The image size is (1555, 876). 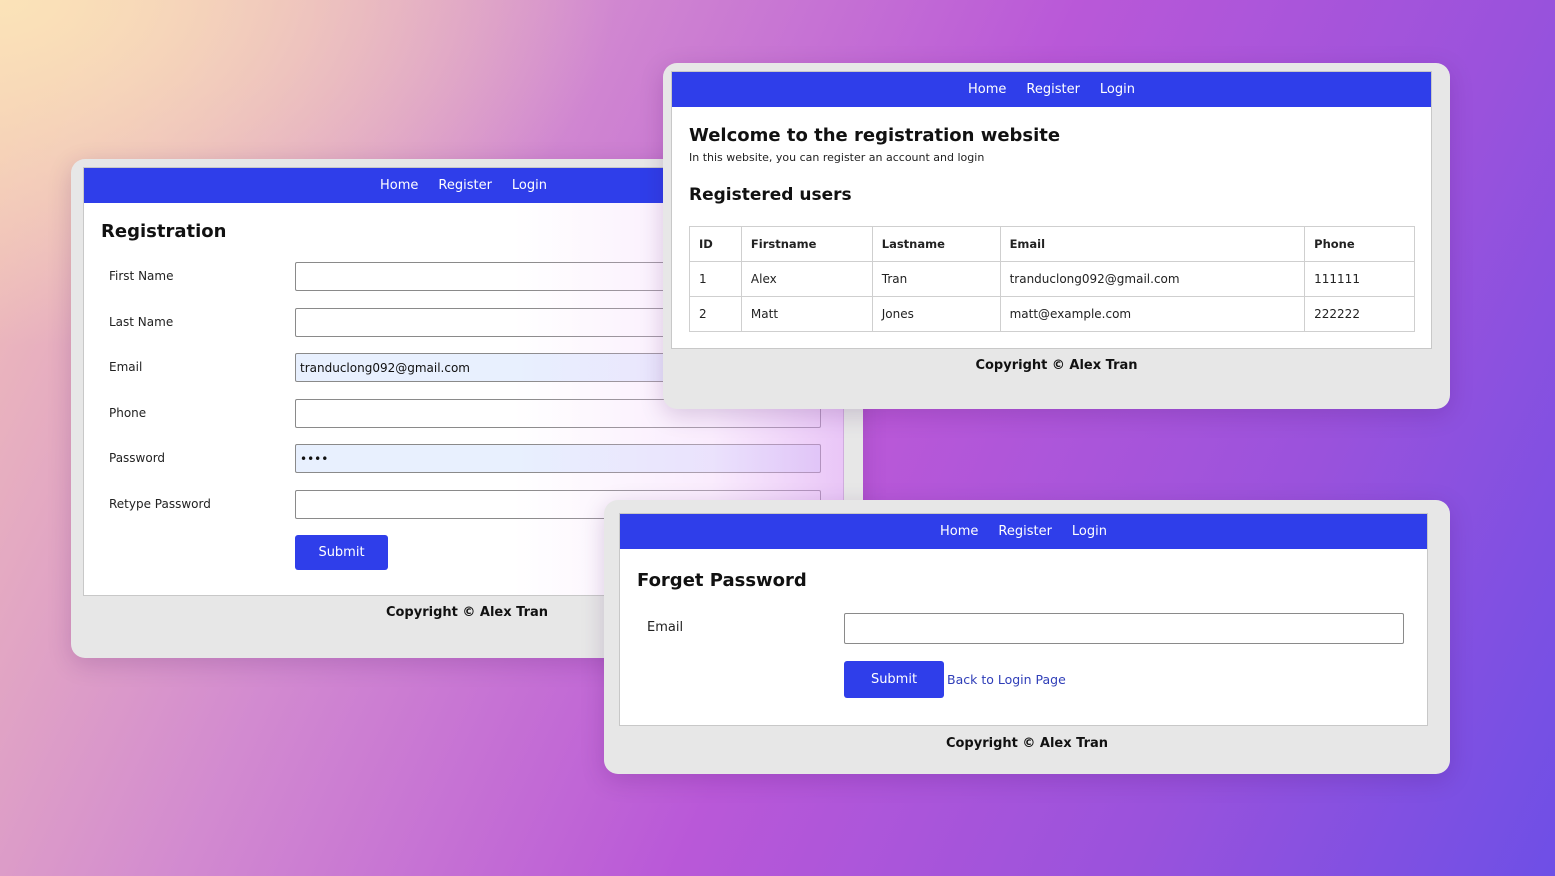 I want to click on page-title: Registration, so click(x=164, y=231).